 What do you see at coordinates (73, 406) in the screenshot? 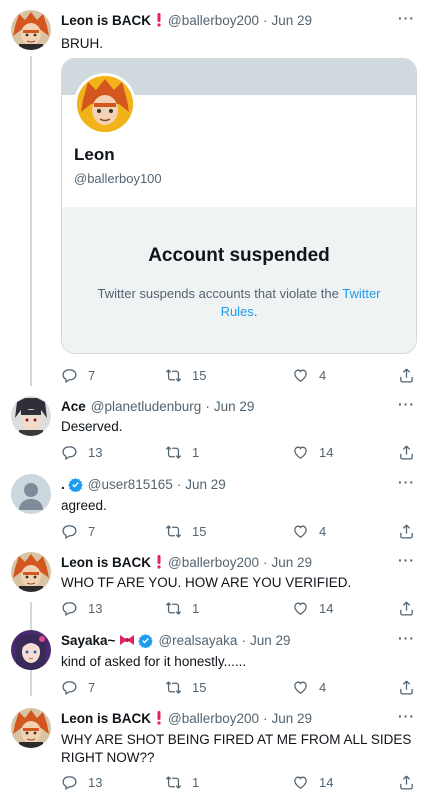
I see `display-name: Ace` at bounding box center [73, 406].